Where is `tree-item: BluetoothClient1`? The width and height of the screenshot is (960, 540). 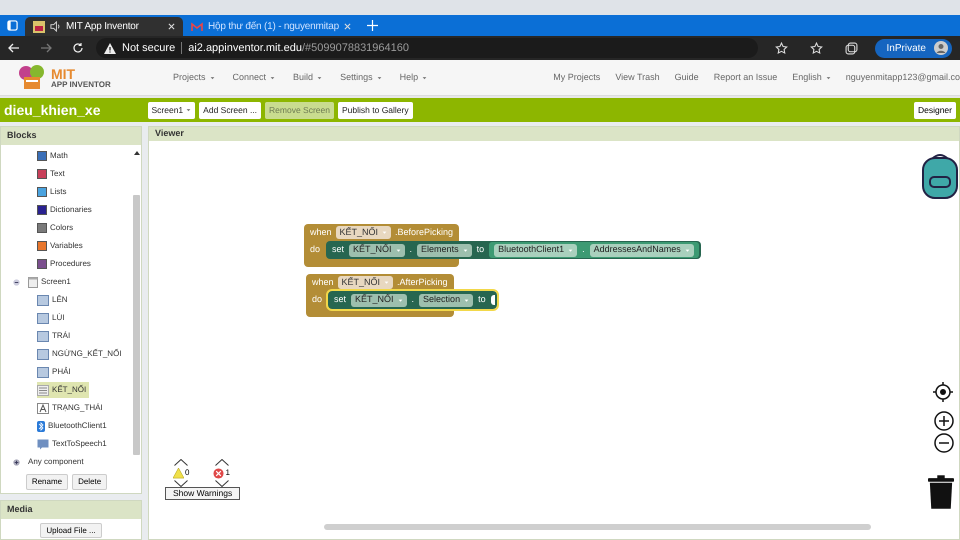 tree-item: BluetoothClient1 is located at coordinates (73, 426).